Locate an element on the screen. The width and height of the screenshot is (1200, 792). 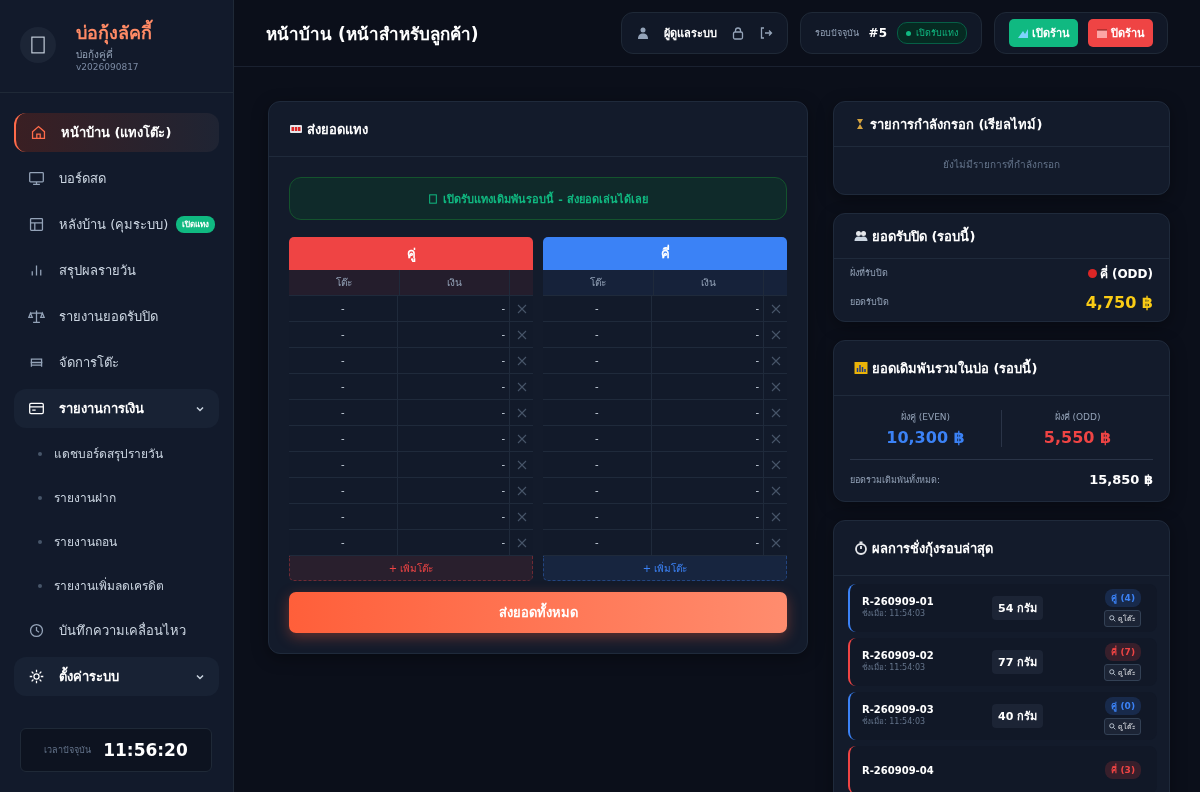
field-label: ยอดรับปิด is located at coordinates (869, 302).